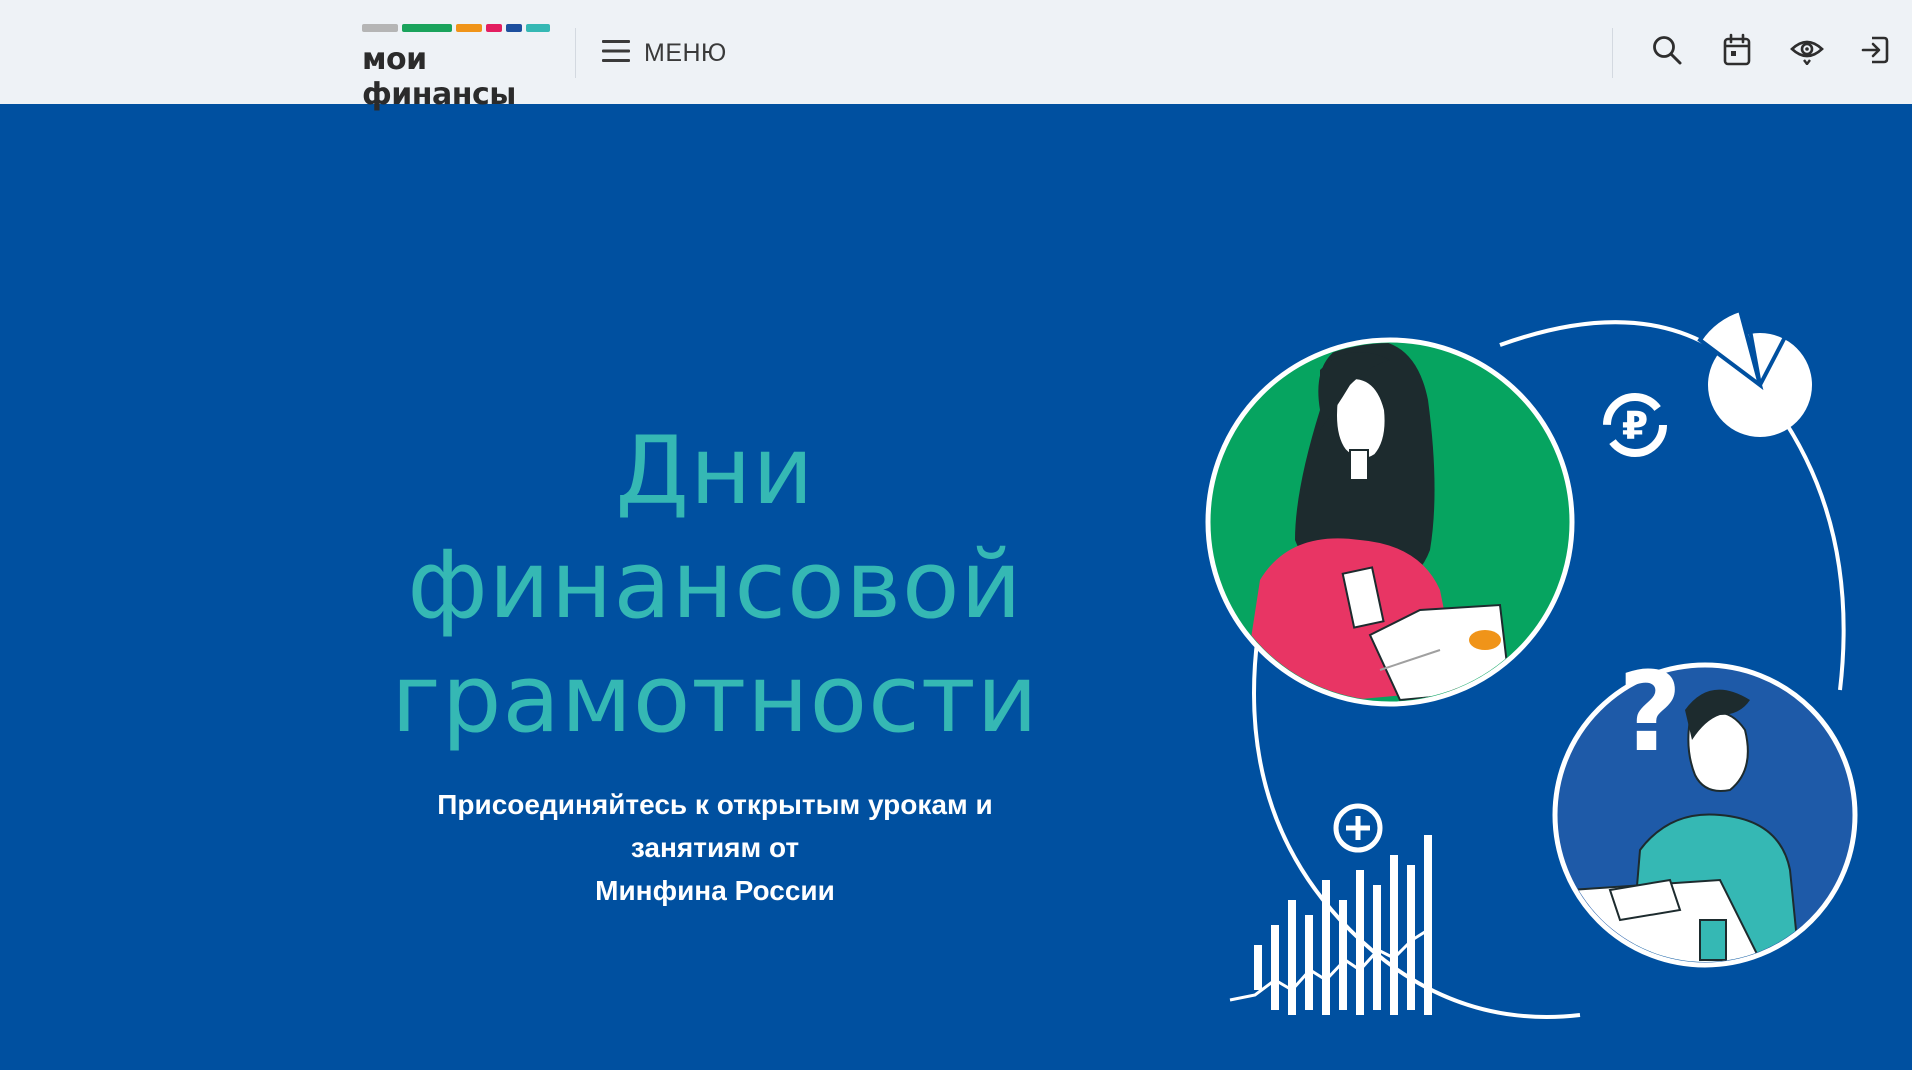 Image resolution: width=1912 pixels, height=1070 pixels. What do you see at coordinates (685, 52) in the screenshot?
I see `menu-label: МЕНЮ` at bounding box center [685, 52].